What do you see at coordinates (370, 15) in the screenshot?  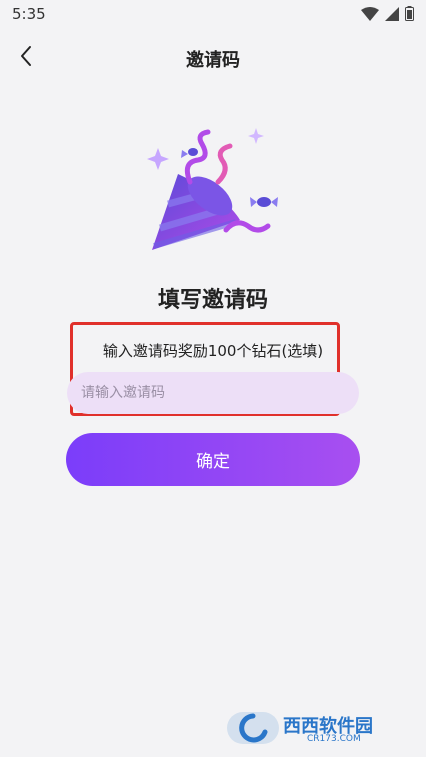 I see `wifi-icon` at bounding box center [370, 15].